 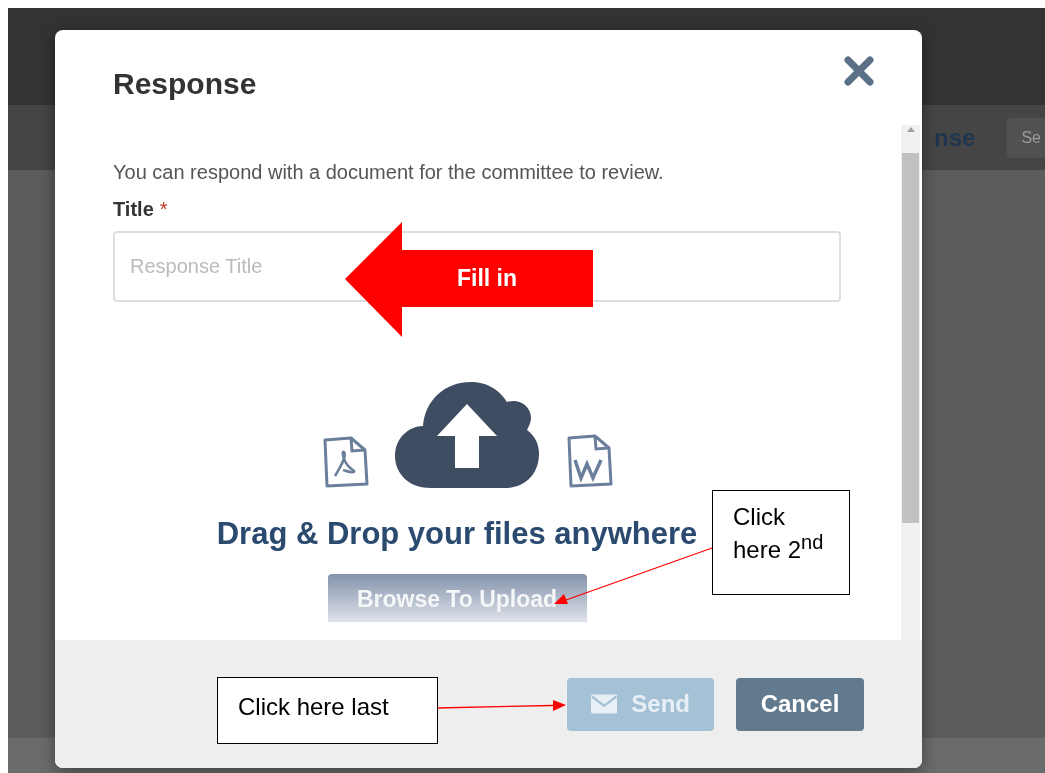 What do you see at coordinates (487, 278) in the screenshot?
I see `arrow-label: Fill in` at bounding box center [487, 278].